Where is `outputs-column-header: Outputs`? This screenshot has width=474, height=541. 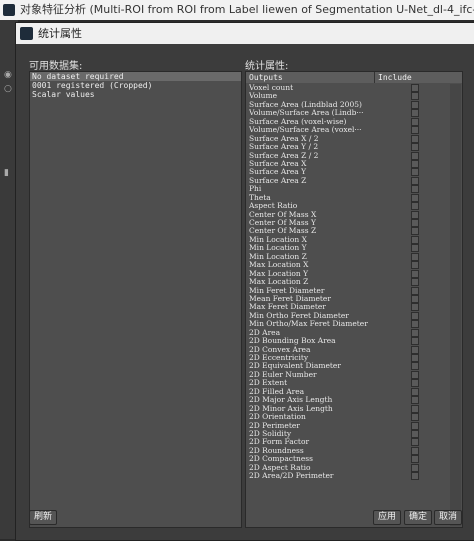
outputs-column-header: Outputs is located at coordinates (266, 77).